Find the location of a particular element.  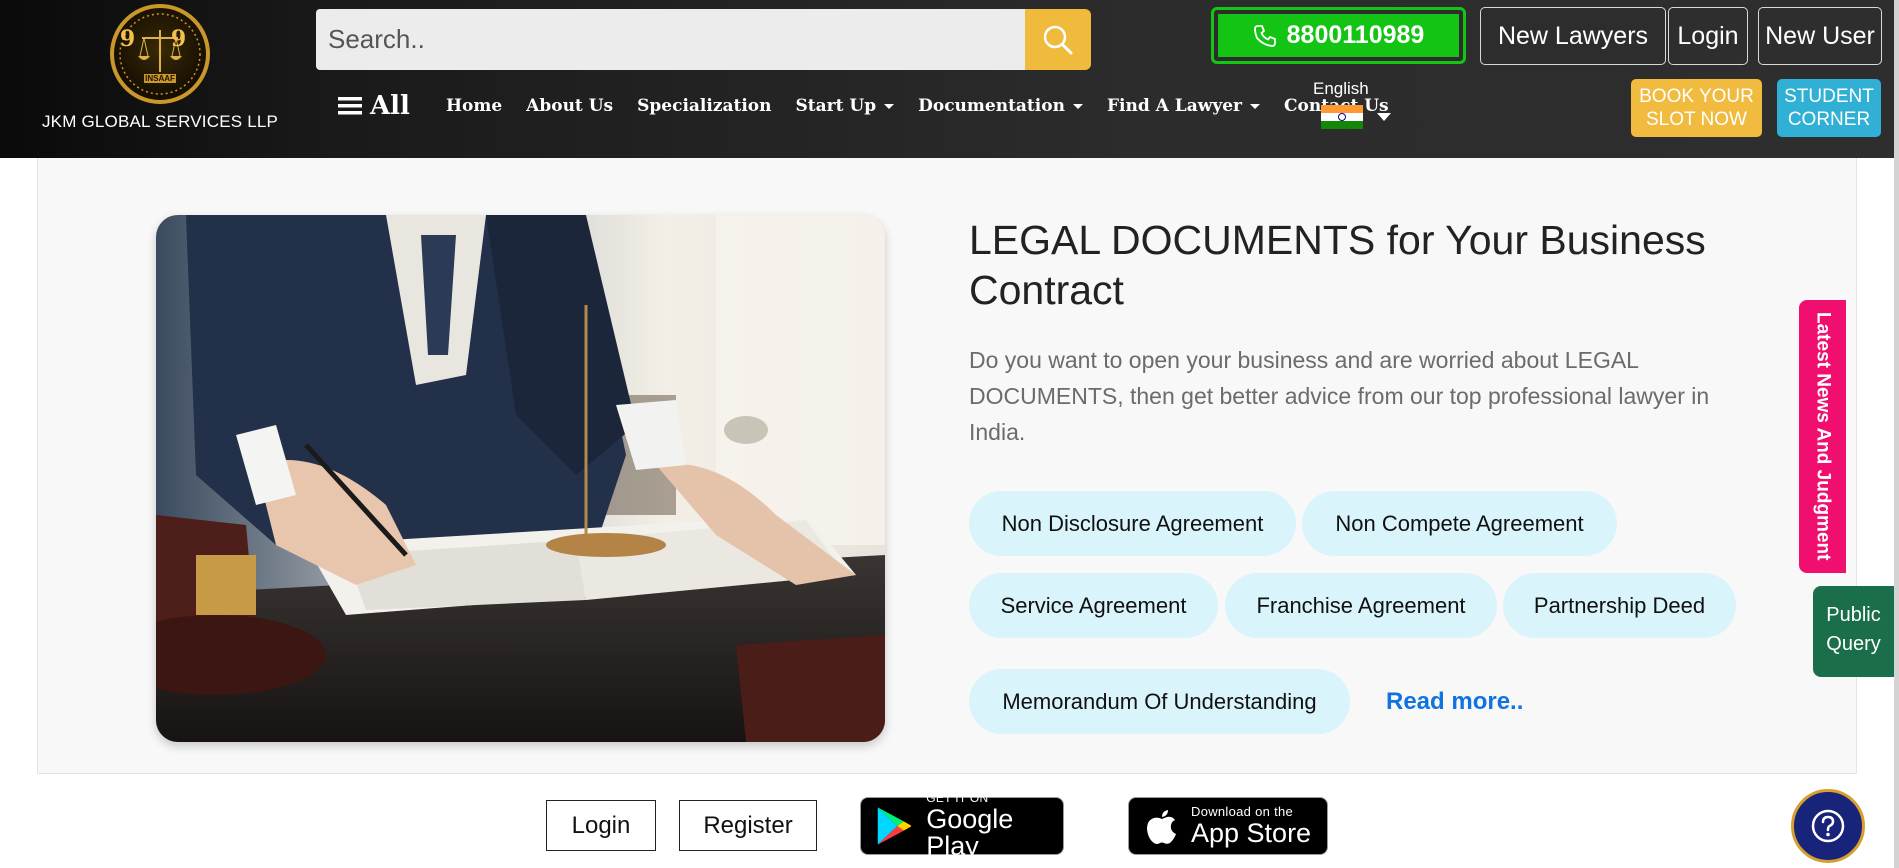

latest-news-label: Latest News And Judgment is located at coordinates (1823, 436).